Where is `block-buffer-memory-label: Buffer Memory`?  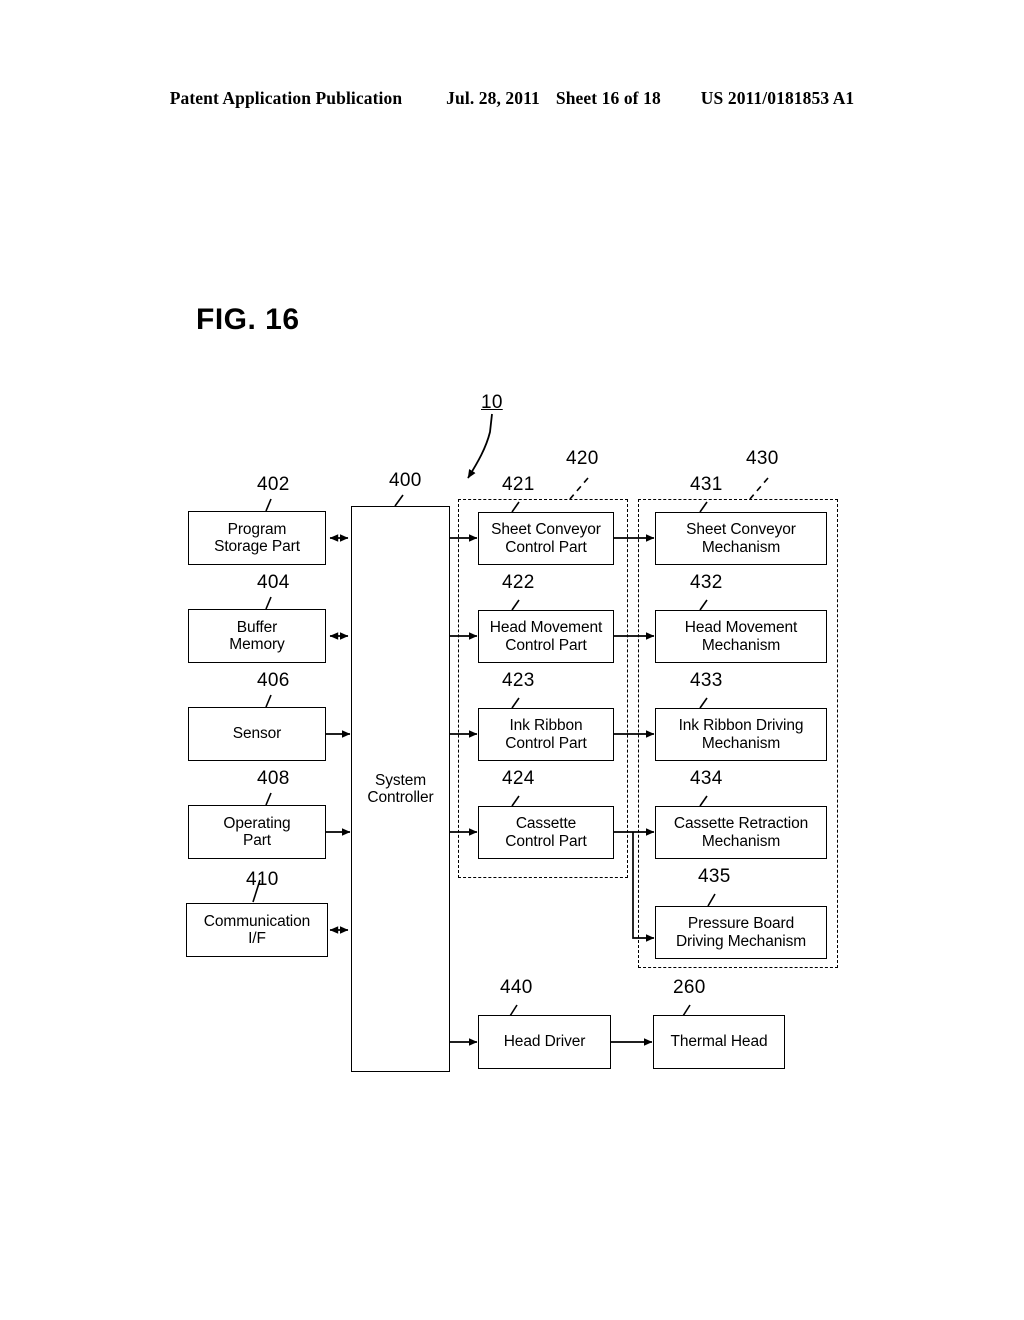
block-buffer-memory-label: Buffer Memory is located at coordinates (257, 635).